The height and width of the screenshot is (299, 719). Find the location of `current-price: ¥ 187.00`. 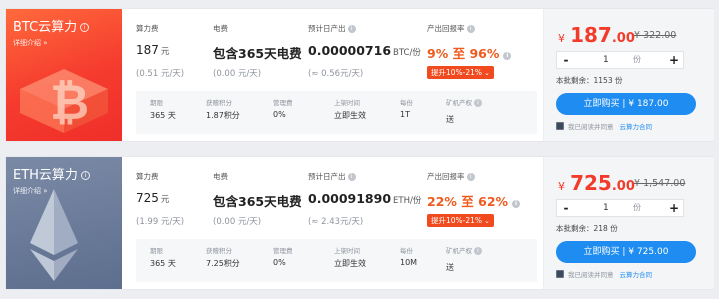

current-price: ¥ 187.00 is located at coordinates (596, 35).